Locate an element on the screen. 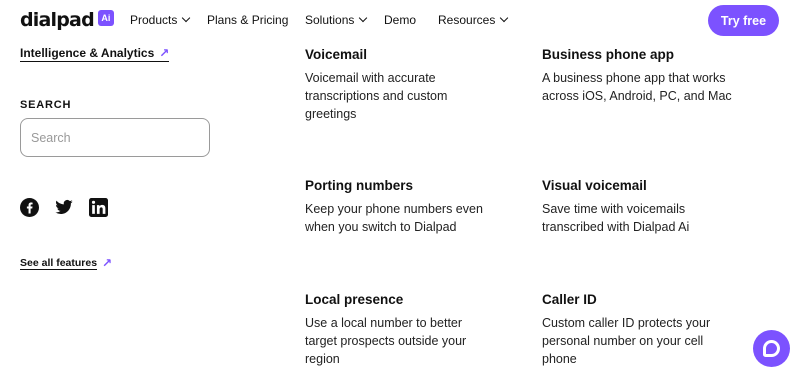 This screenshot has height=376, width=800. twitter-icon is located at coordinates (64, 207).